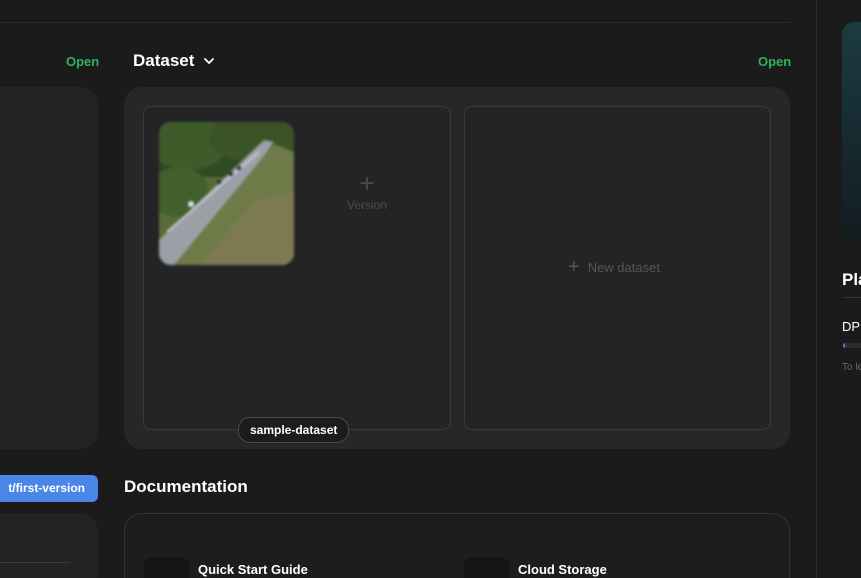  Describe the element at coordinates (49, 488) in the screenshot. I see `version-chip: t/first-version` at that location.